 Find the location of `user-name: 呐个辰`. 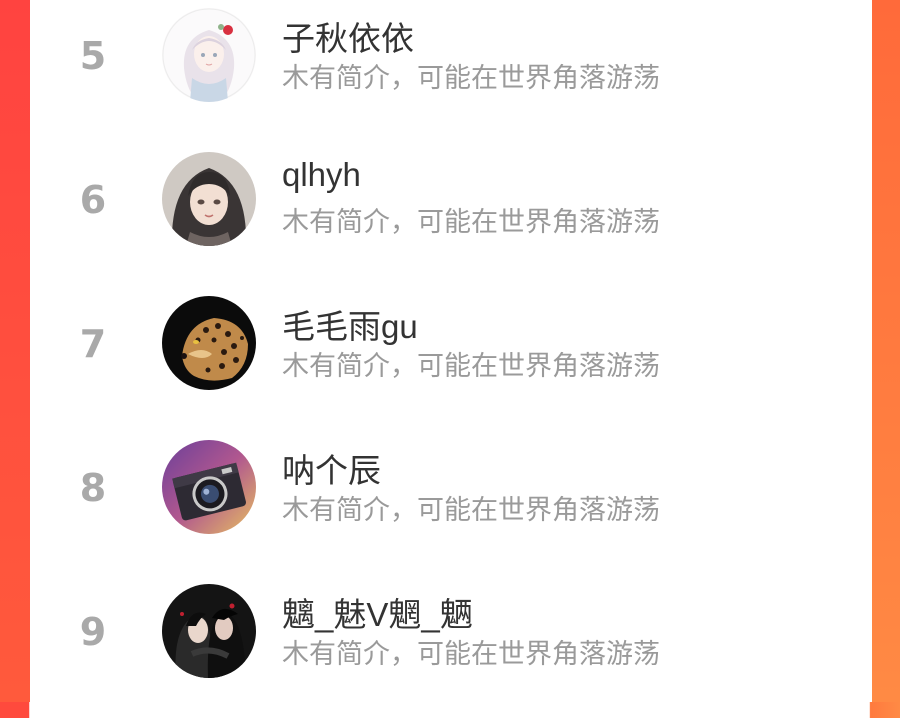

user-name: 呐个辰 is located at coordinates (331, 468).